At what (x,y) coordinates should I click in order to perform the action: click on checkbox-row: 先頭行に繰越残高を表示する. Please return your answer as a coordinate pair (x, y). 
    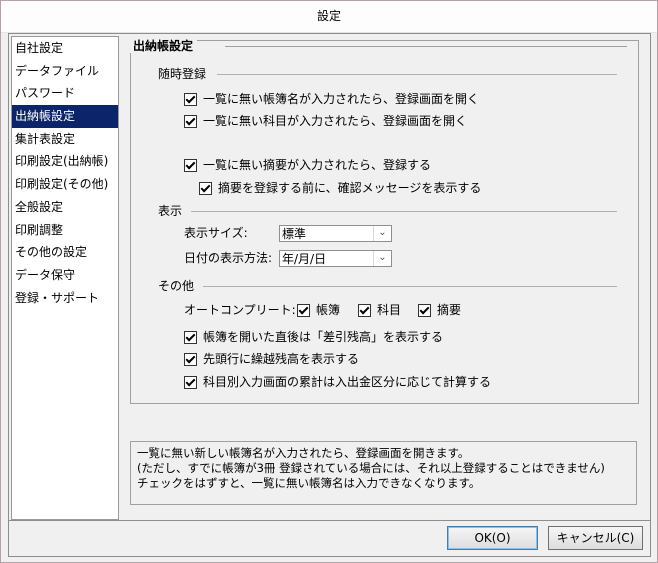
    Looking at the image, I should click on (271, 359).